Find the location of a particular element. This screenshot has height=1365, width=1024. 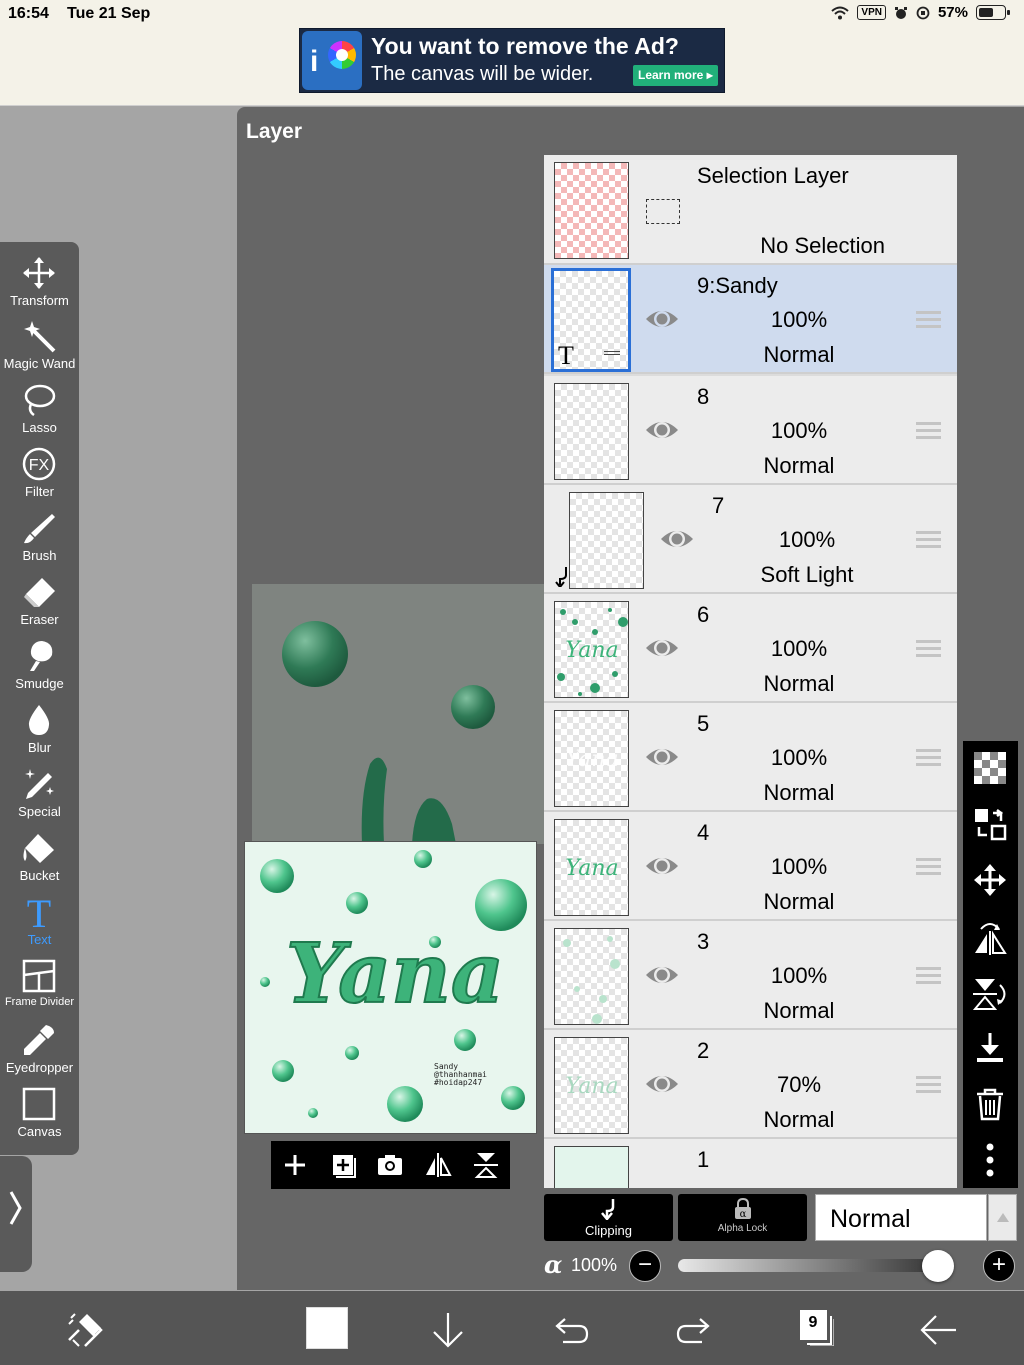

selection-layer-thumbnail is located at coordinates (591, 210).